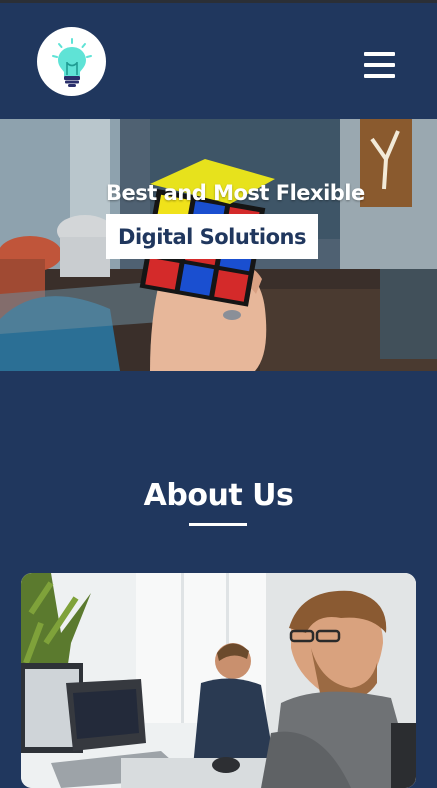 Image resolution: width=437 pixels, height=788 pixels. What do you see at coordinates (218, 524) in the screenshot?
I see `about-heading-underline` at bounding box center [218, 524].